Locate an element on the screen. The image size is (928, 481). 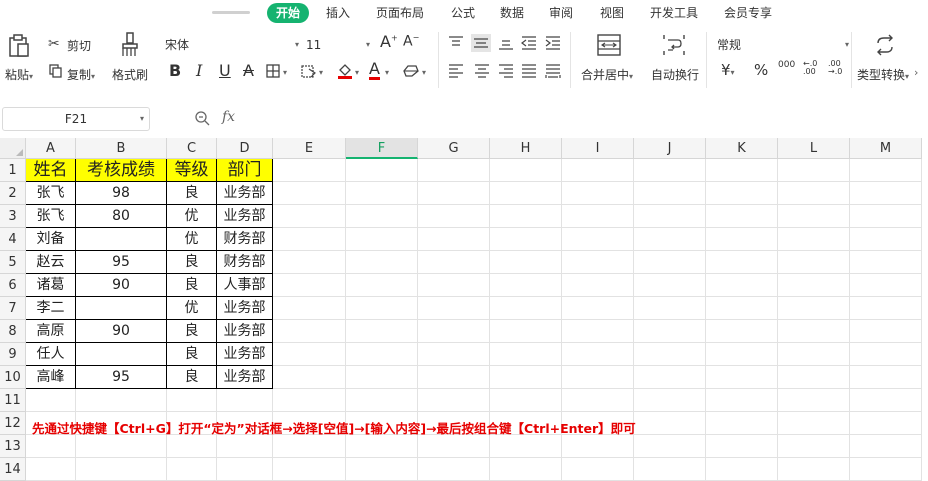
decrease-indent-icon is located at coordinates (529, 43).